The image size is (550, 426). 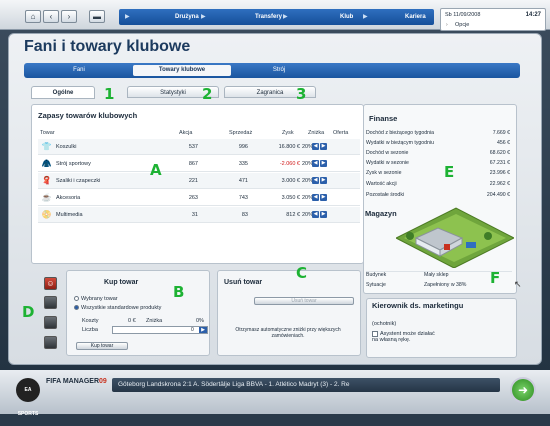 I want to click on marker-f: F, so click(x=495, y=278).